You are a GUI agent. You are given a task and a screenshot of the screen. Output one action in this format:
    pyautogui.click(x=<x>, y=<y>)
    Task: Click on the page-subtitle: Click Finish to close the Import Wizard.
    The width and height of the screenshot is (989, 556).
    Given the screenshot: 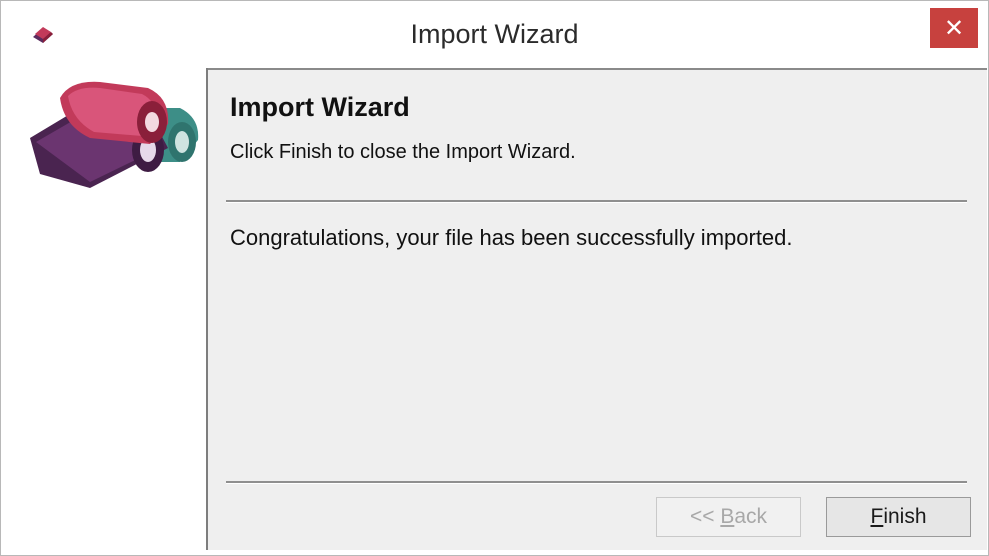 What is the action you would take?
    pyautogui.click(x=403, y=152)
    